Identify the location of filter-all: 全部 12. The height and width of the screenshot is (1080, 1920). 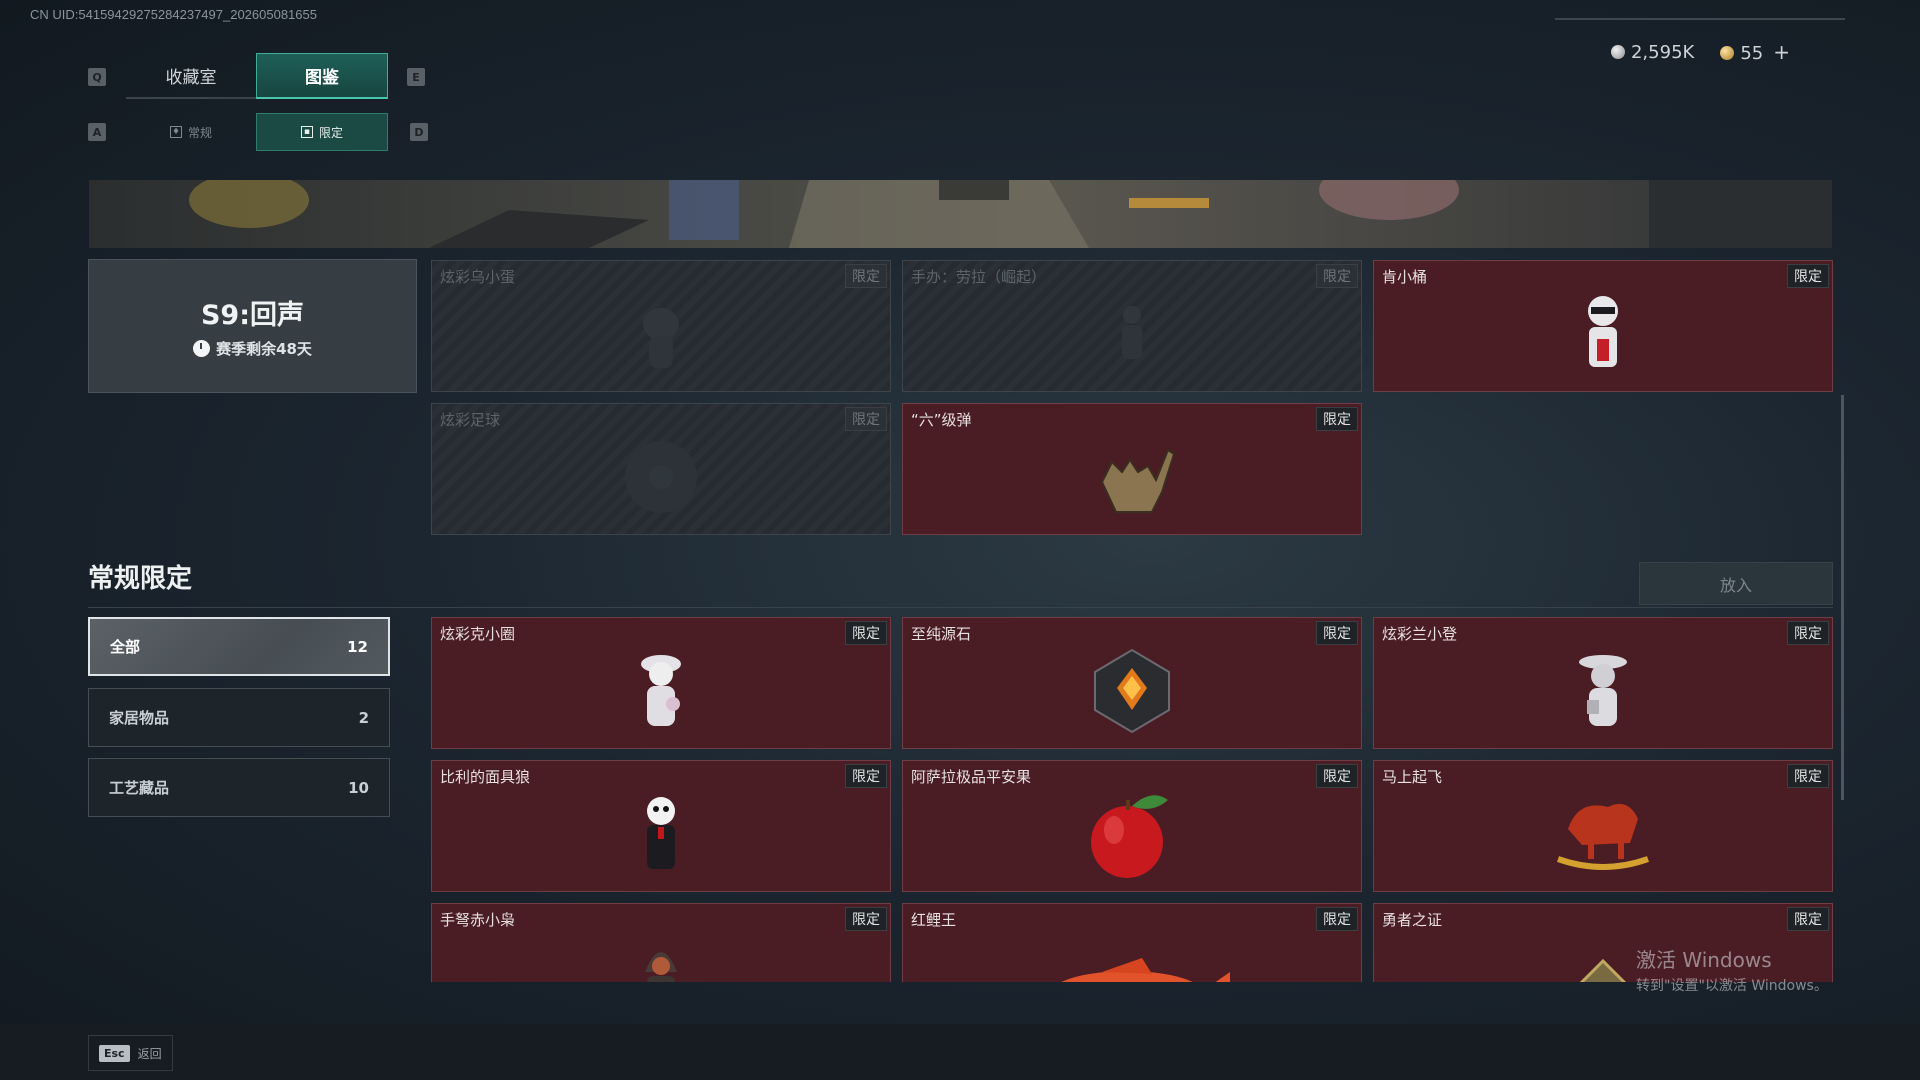
(239, 646).